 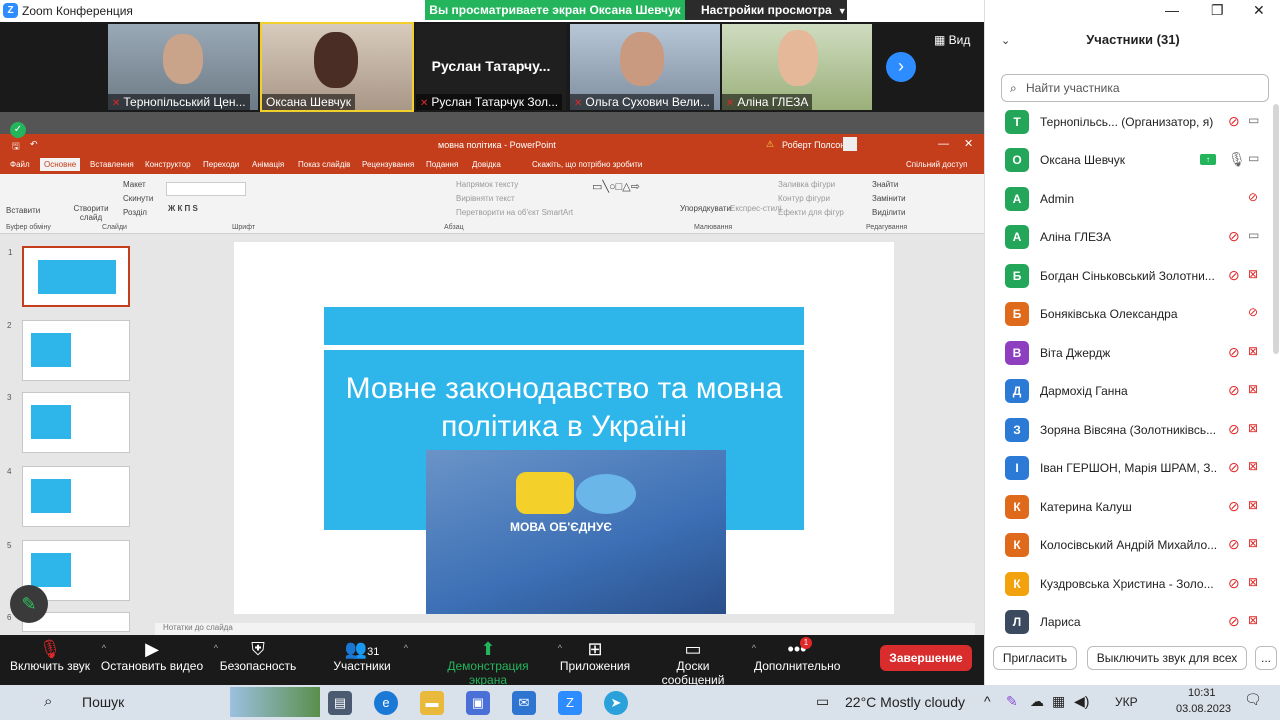 I want to click on tab-home: Основне, so click(x=60, y=164).